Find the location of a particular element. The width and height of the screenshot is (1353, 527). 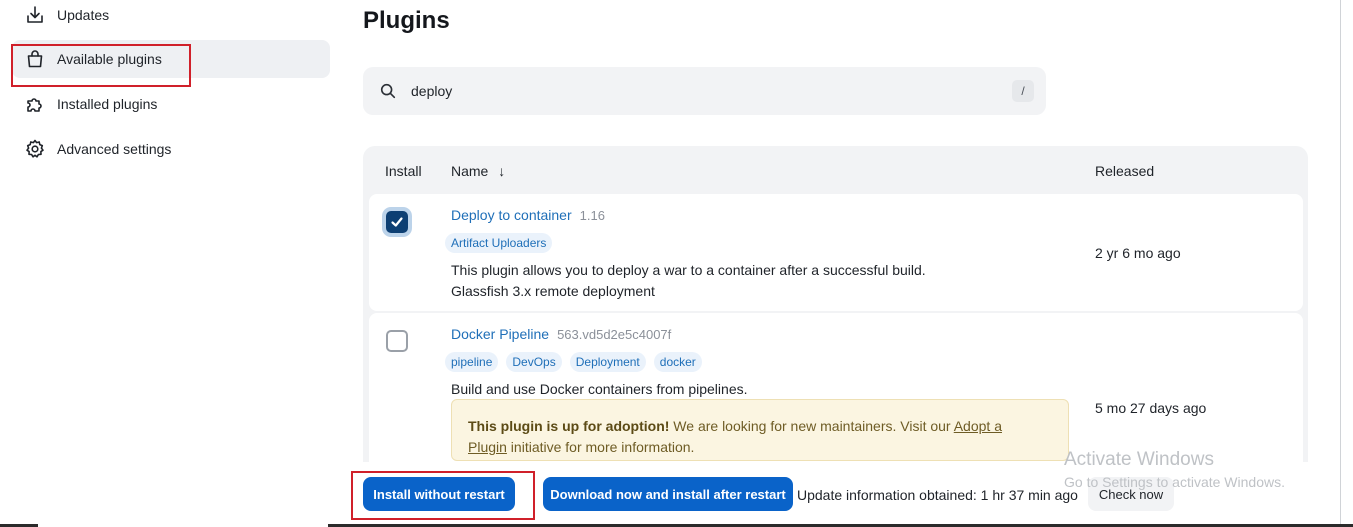

sidebar-item-label: Available plugins is located at coordinates (109, 59).